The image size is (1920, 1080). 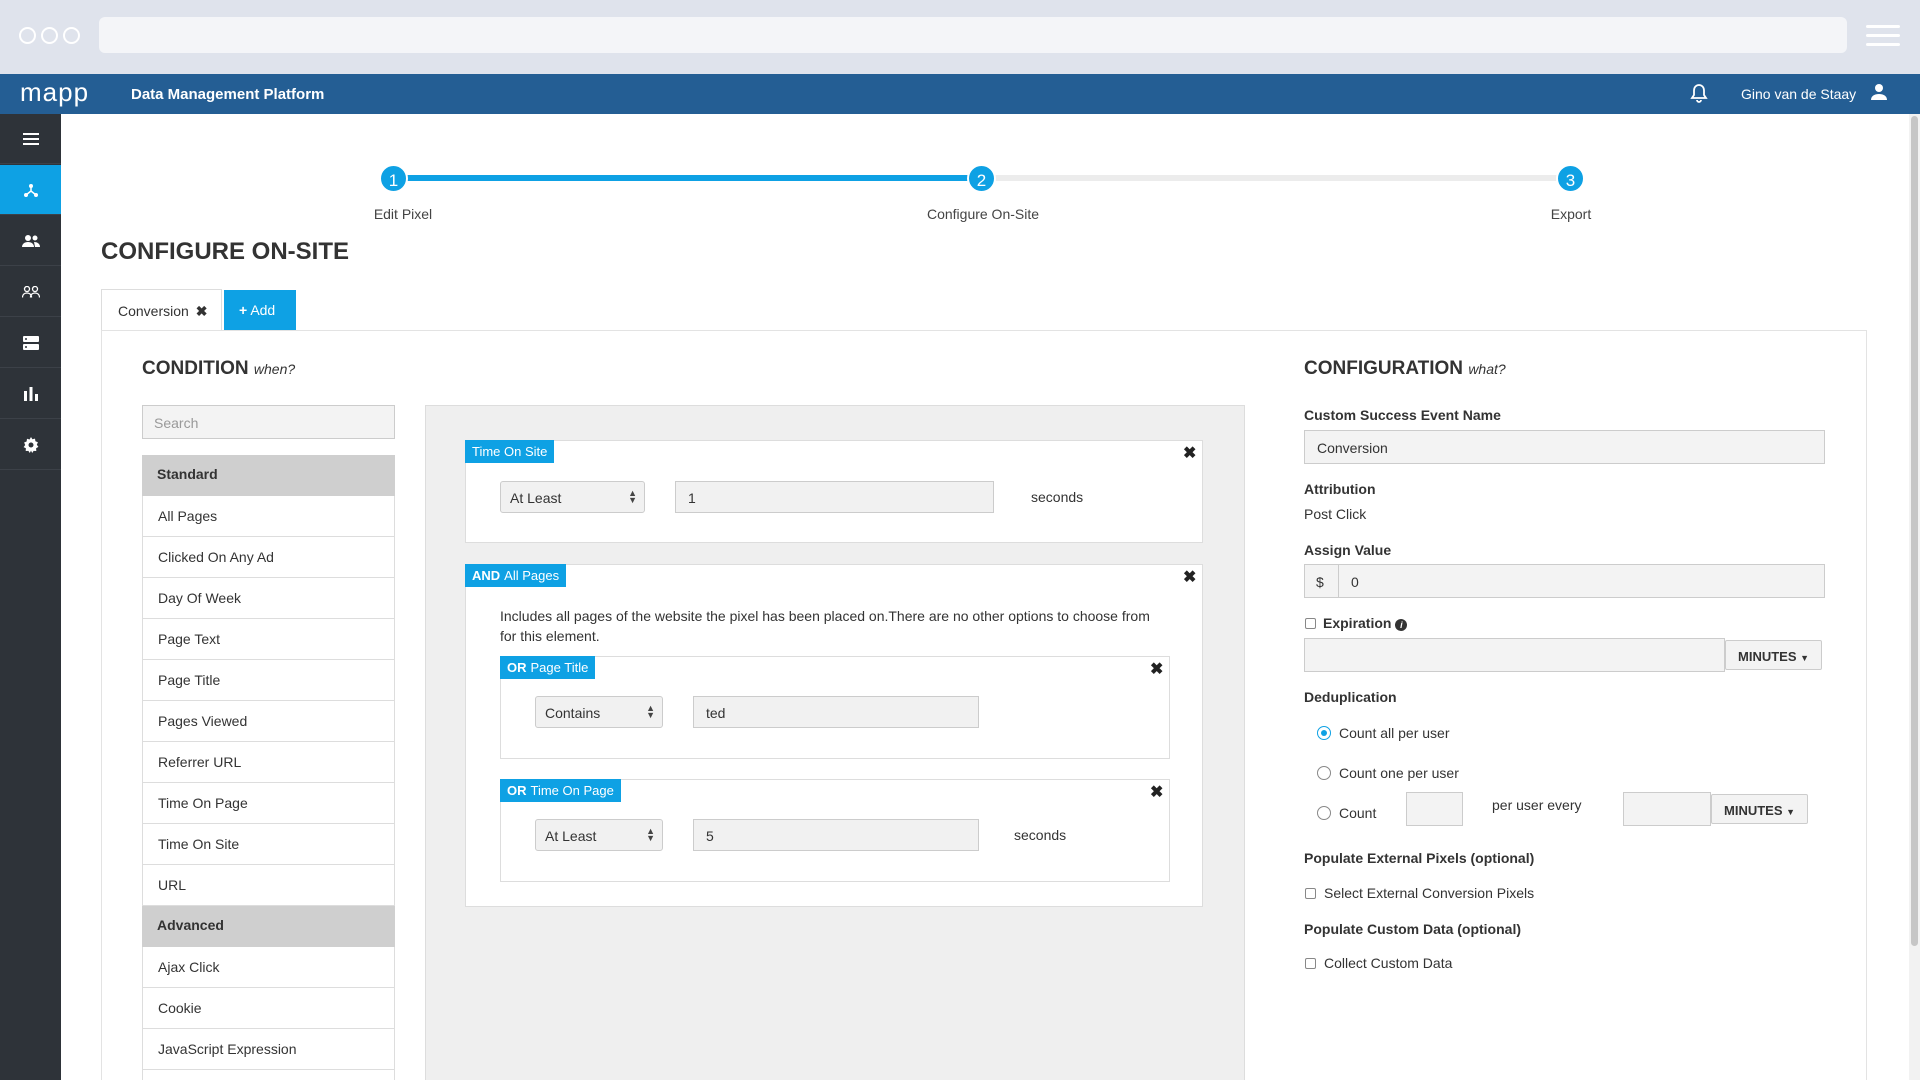 I want to click on custom-data-option: Collect Custom Data, so click(x=1388, y=963).